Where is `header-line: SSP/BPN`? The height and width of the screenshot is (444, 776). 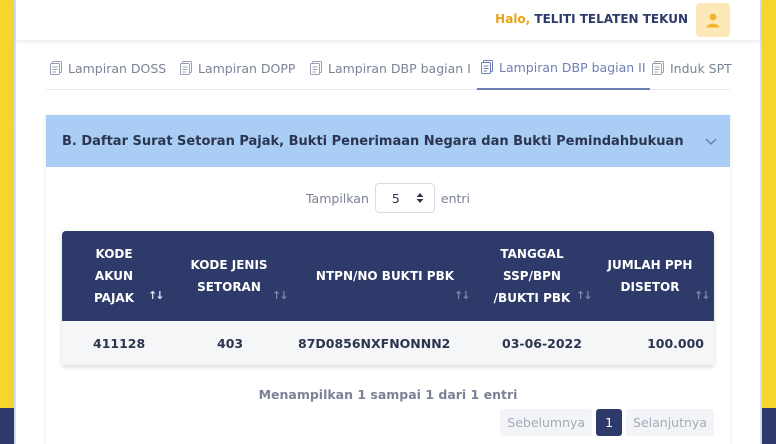
header-line: SSP/BPN is located at coordinates (532, 276).